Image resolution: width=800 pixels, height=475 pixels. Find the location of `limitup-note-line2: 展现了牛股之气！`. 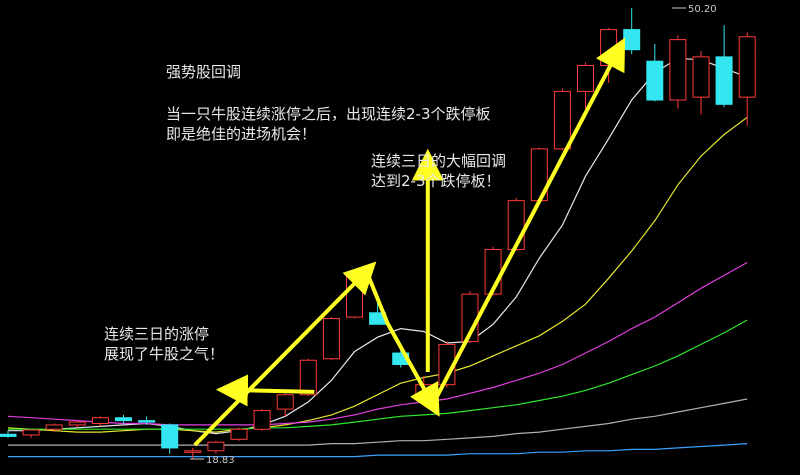

limitup-note-line2: 展现了牛股之气！ is located at coordinates (164, 354).